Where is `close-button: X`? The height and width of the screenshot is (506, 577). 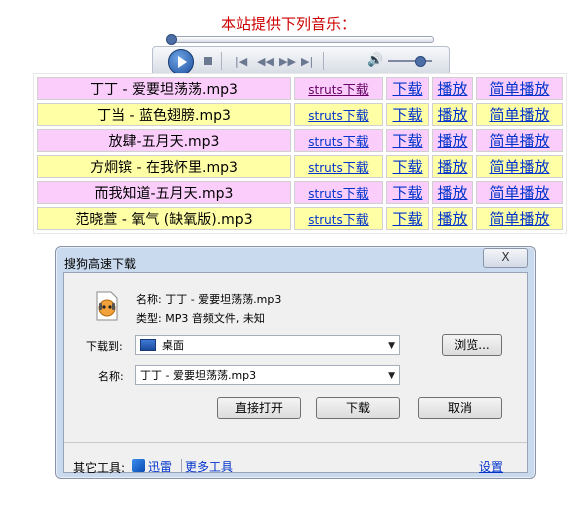 close-button: X is located at coordinates (505, 258).